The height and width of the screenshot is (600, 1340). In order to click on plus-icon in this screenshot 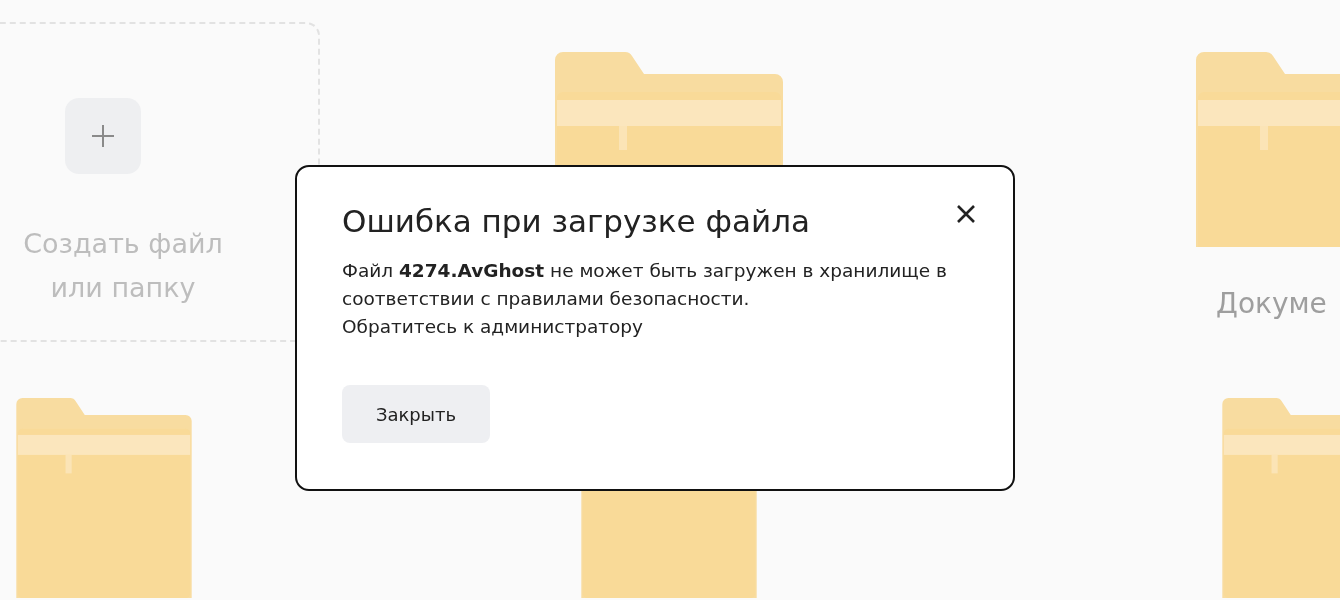, I will do `click(103, 136)`.